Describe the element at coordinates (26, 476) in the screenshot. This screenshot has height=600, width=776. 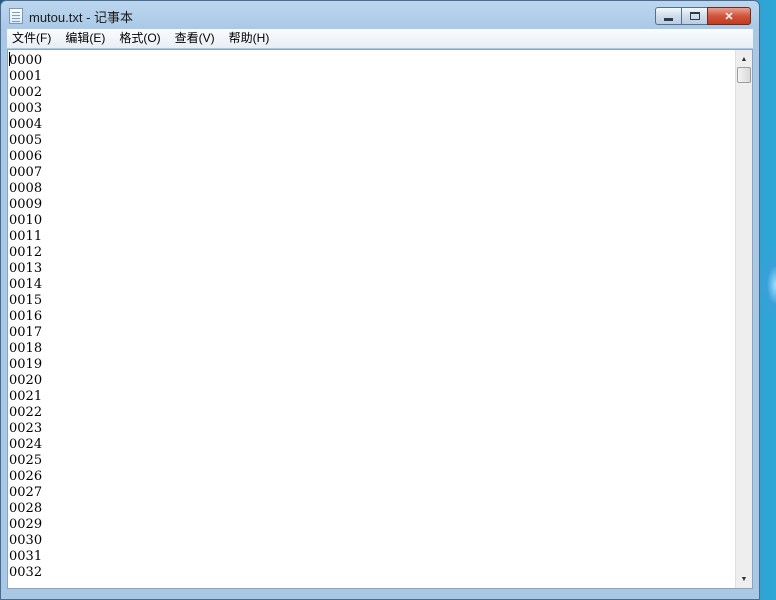
I see `text-line: 0026` at that location.